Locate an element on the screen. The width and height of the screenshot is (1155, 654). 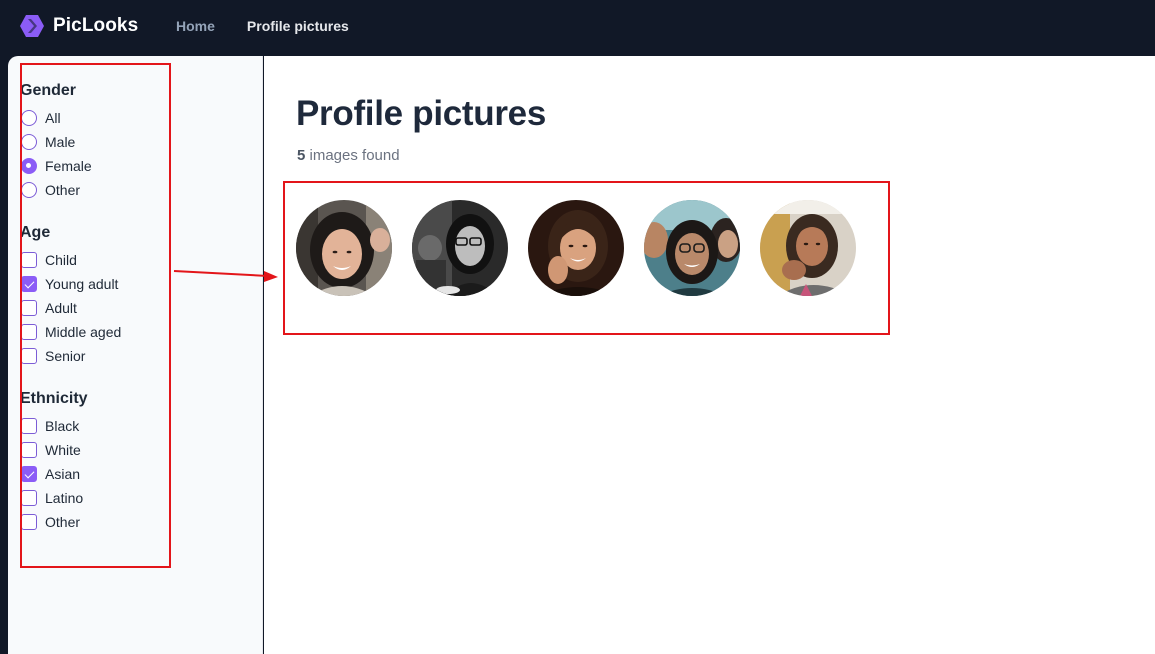
nav-links: Home Profile pictures is located at coordinates (262, 26).